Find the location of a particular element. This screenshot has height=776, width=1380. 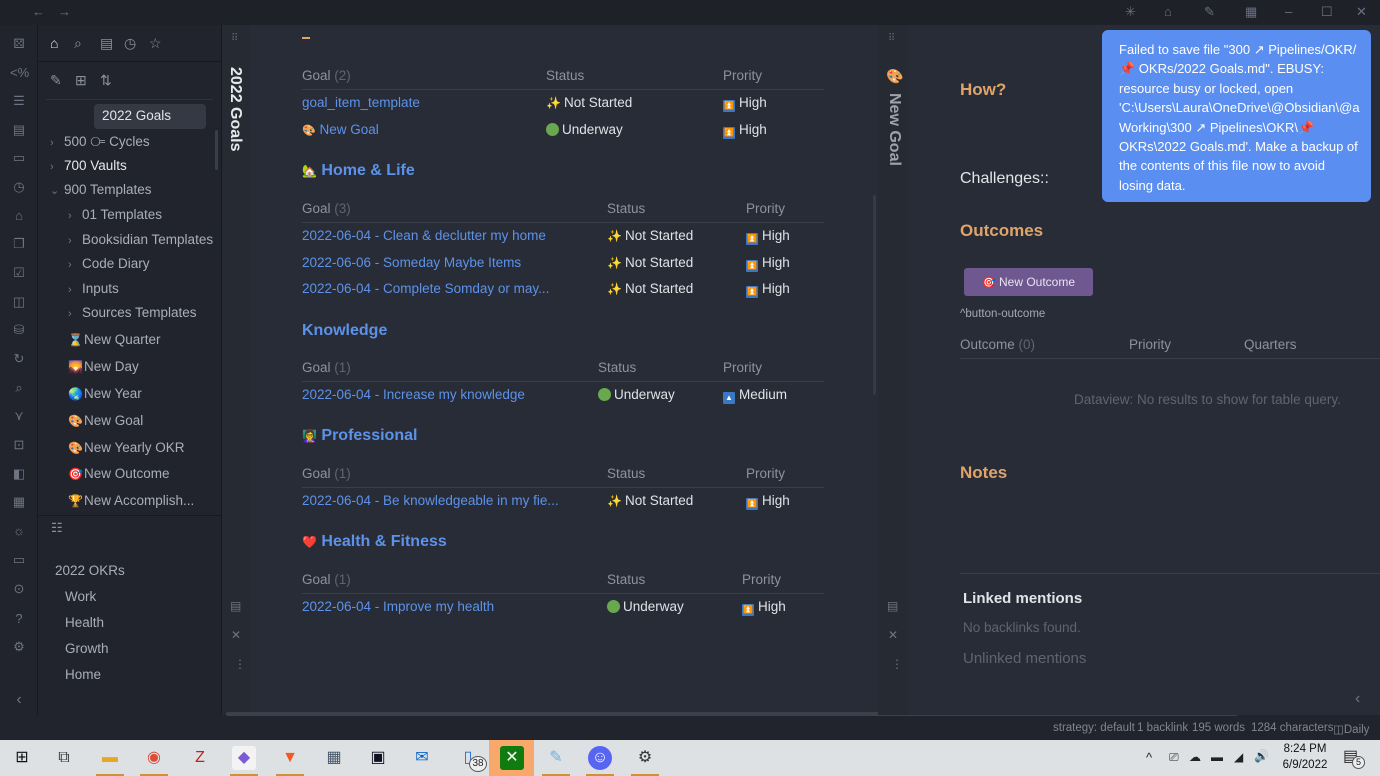

obsidian-icon: ◆ is located at coordinates (244, 758).